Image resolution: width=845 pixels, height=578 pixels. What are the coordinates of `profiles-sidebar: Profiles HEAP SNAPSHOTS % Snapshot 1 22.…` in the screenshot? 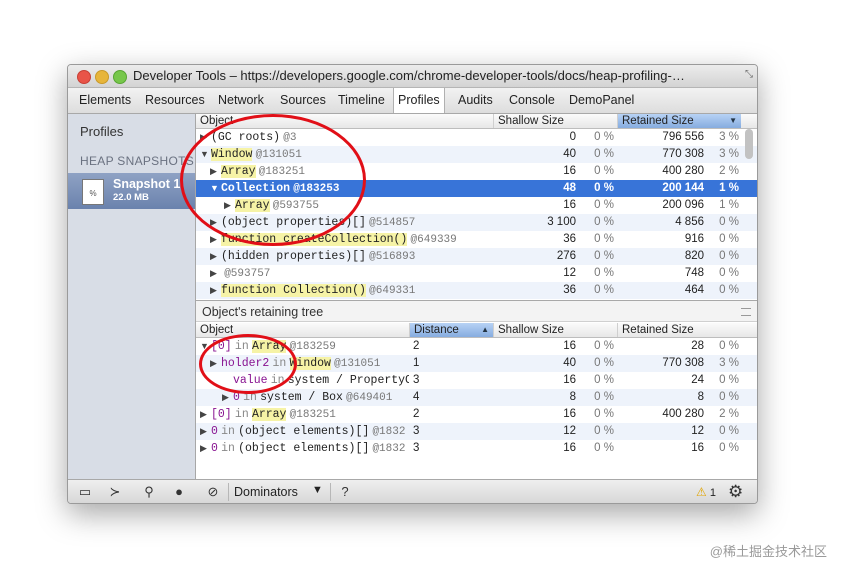 It's located at (132, 296).